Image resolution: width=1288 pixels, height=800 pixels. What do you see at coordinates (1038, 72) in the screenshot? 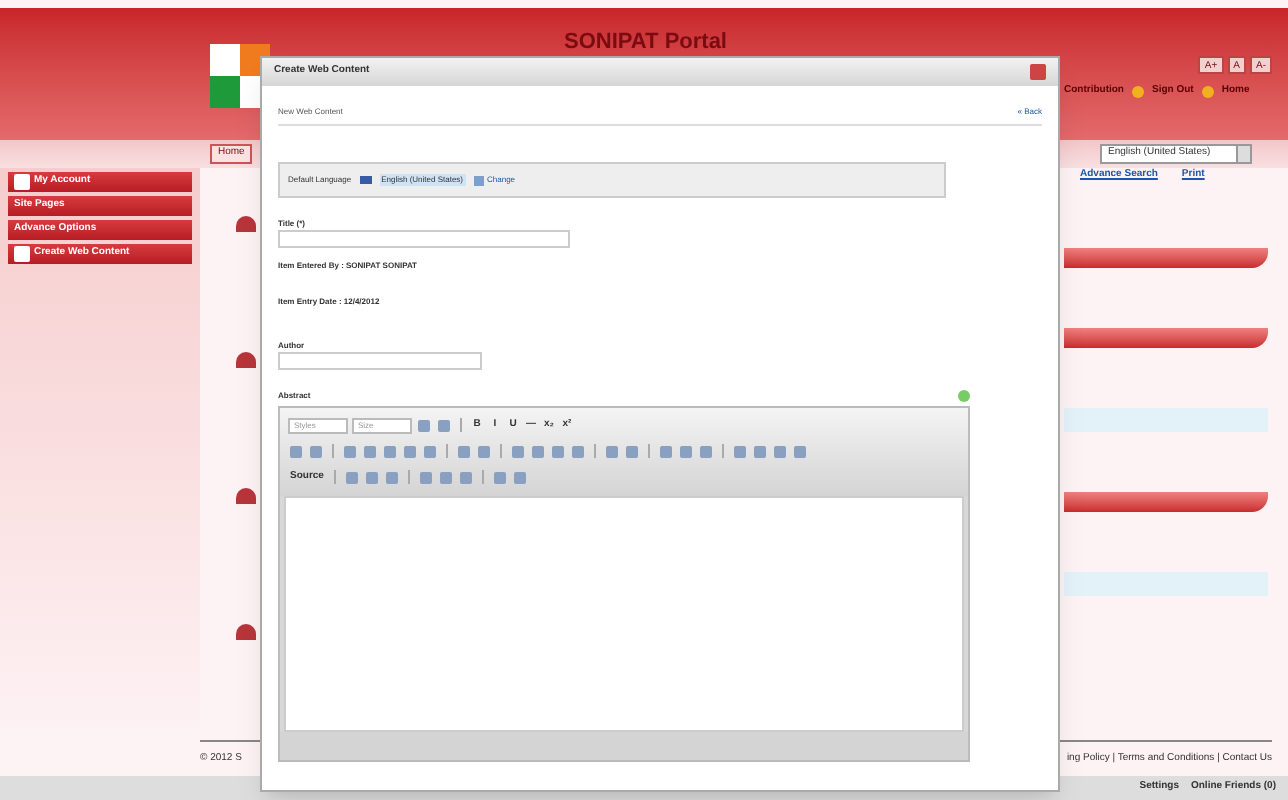
I see `close-icon` at bounding box center [1038, 72].